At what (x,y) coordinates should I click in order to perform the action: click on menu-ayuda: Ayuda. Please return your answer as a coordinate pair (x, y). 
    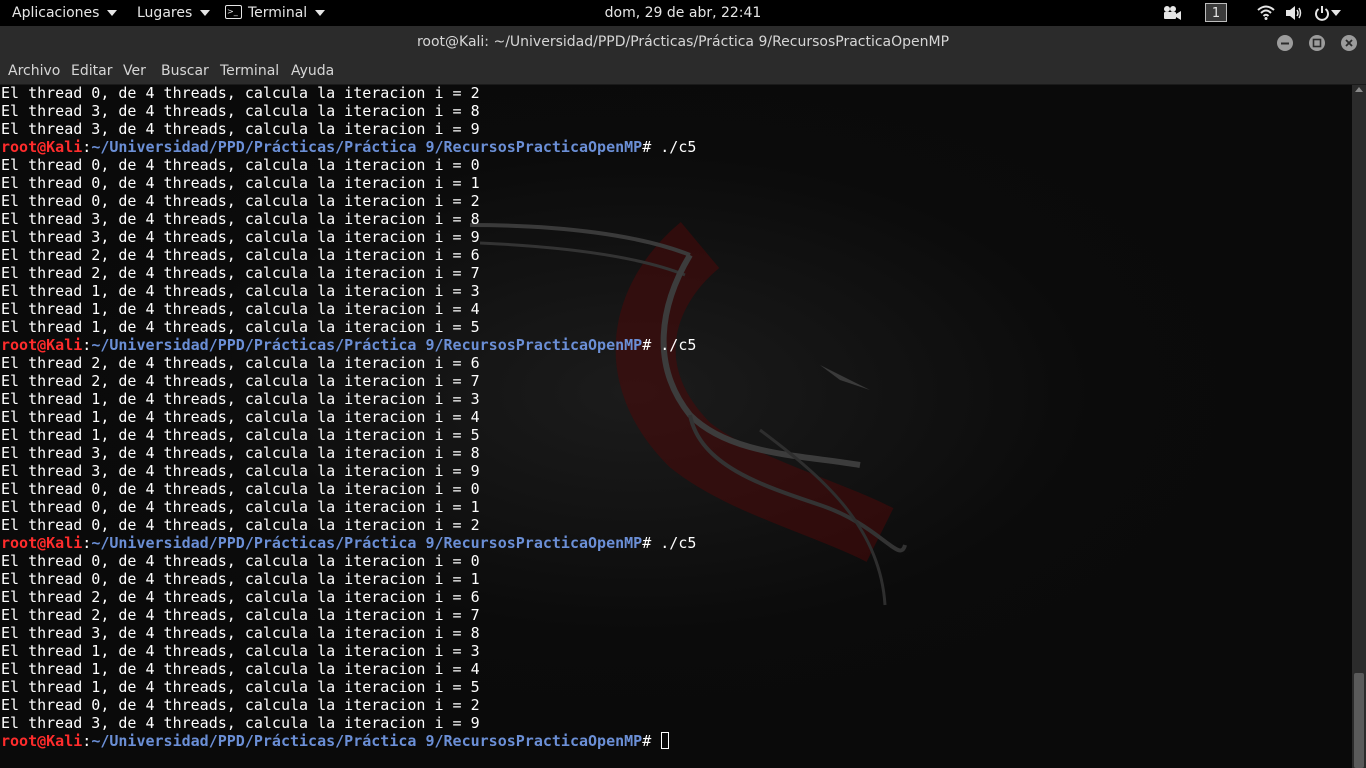
    Looking at the image, I should click on (312, 71).